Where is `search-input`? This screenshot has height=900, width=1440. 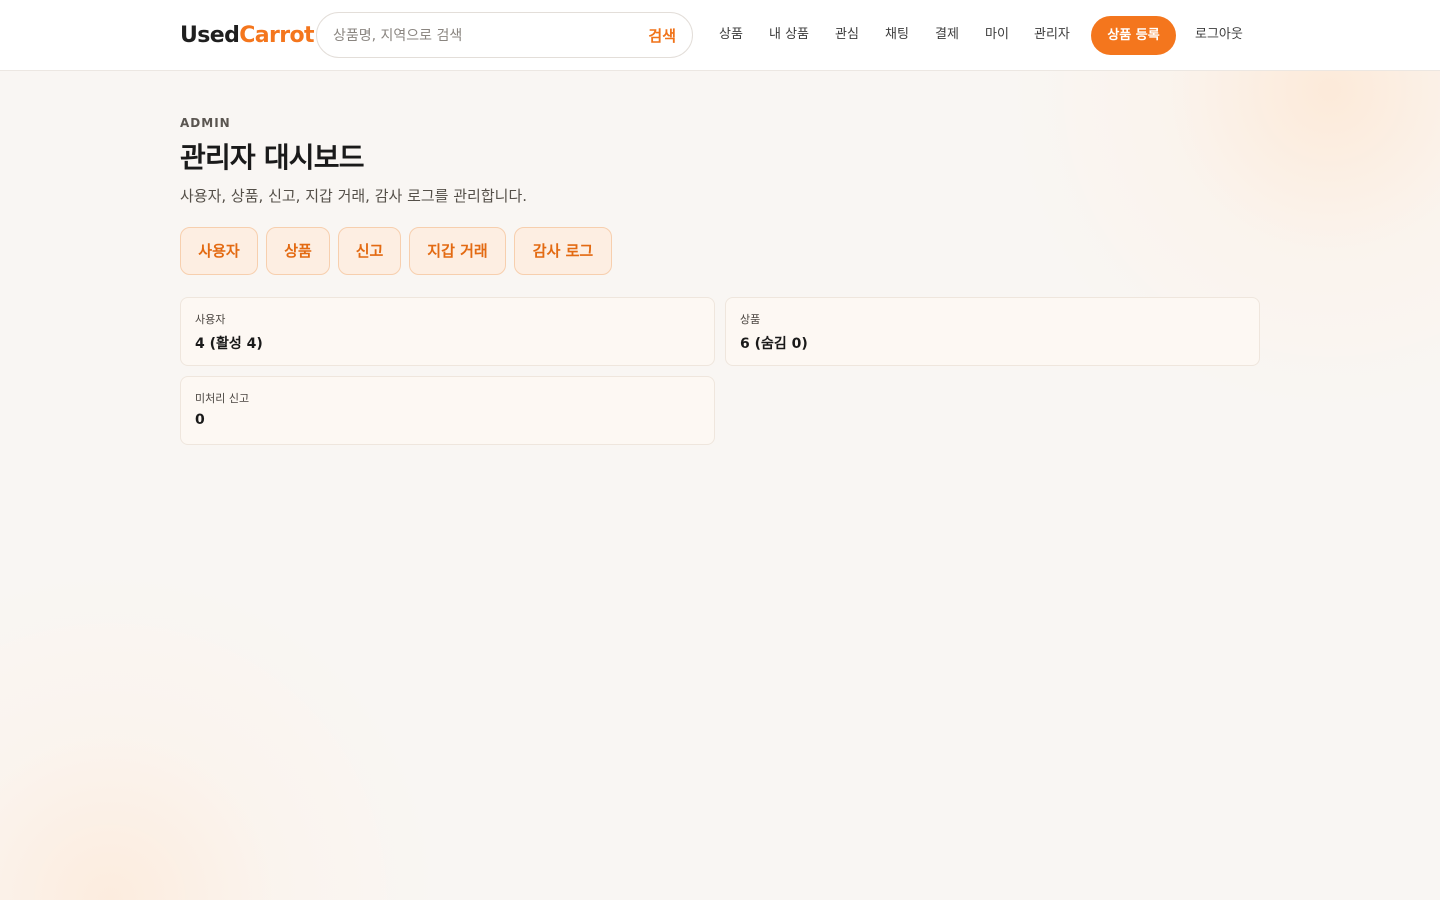 search-input is located at coordinates (478, 36).